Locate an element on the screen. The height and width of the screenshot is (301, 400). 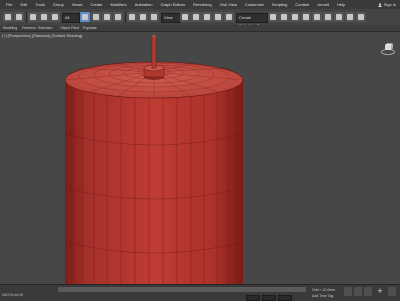
ribbon-tab-freeform: Freeform is located at coordinates (29, 28).